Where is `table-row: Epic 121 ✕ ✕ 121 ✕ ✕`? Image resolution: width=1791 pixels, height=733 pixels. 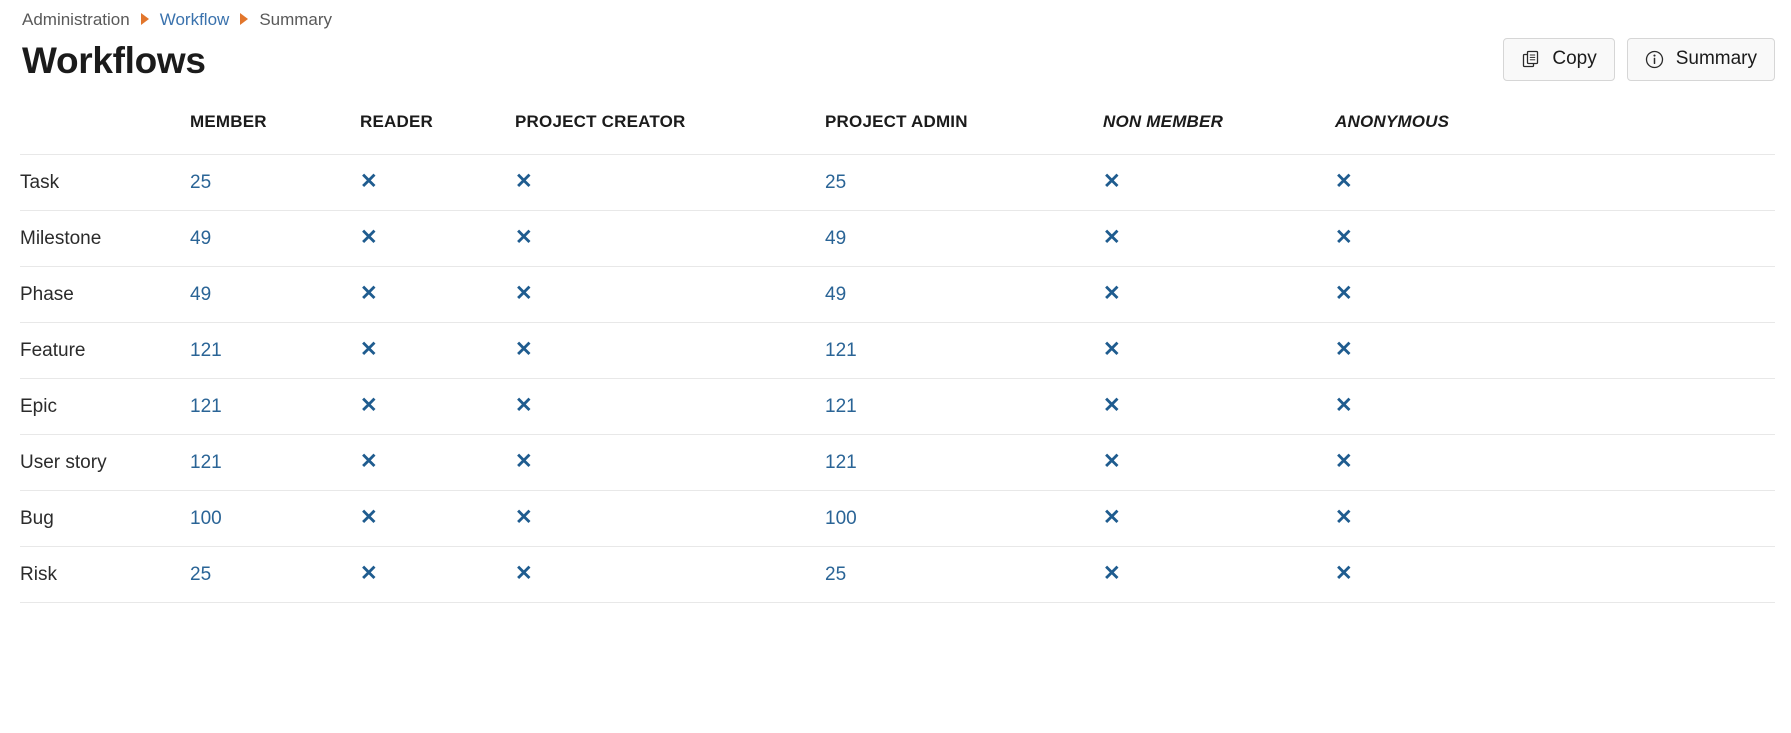 table-row: Epic 121 ✕ ✕ 121 ✕ ✕ is located at coordinates (897, 406).